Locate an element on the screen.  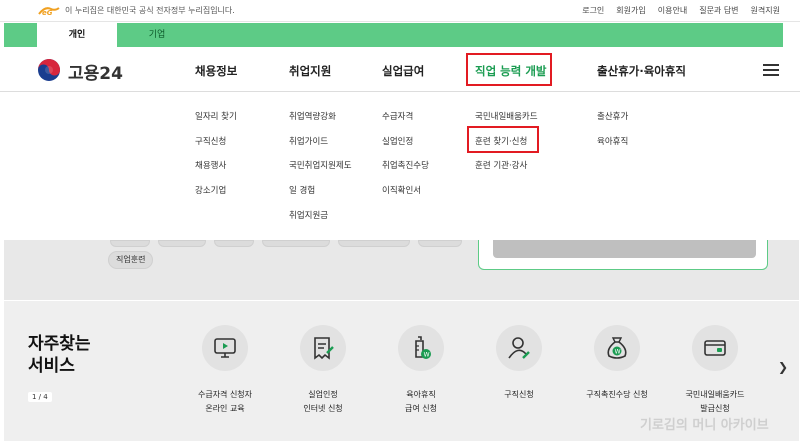
main-header: 고용24 채용정보 취업지원 실업급여 직업 능력 개발 출산휴가·육아휴직 is located at coordinates (400, 70).